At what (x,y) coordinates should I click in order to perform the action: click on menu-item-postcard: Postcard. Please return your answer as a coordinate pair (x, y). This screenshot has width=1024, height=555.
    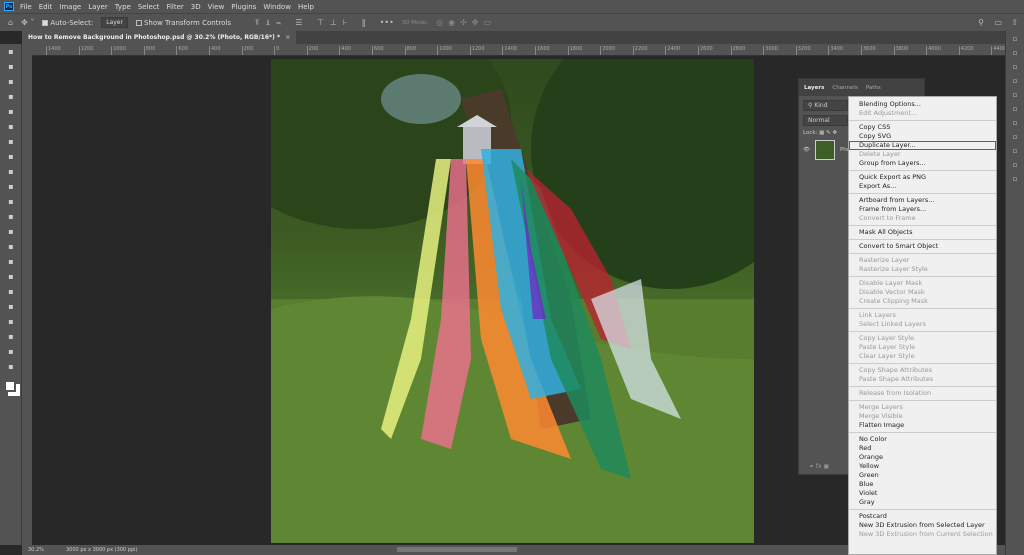
    Looking at the image, I should click on (922, 516).